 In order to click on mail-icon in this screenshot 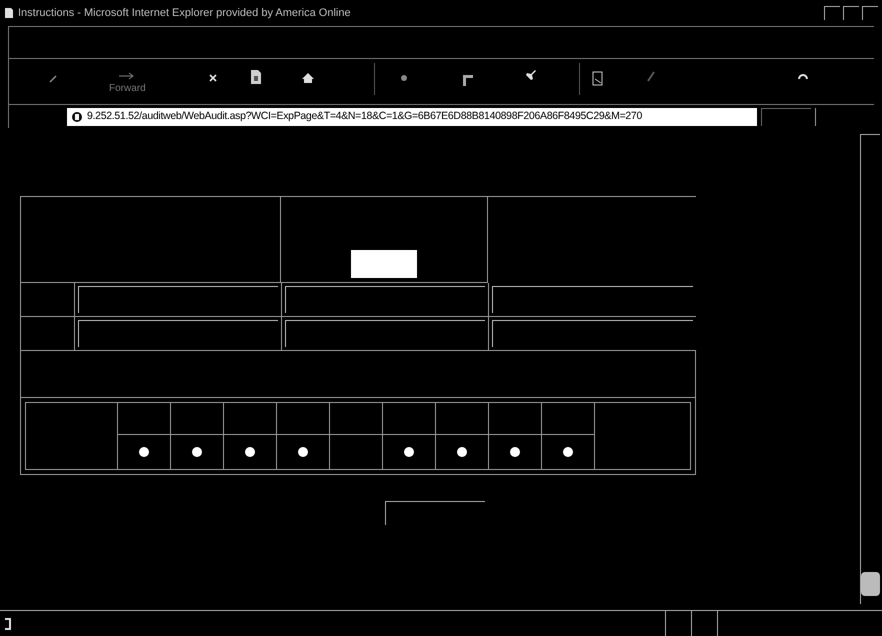, I will do `click(598, 79)`.